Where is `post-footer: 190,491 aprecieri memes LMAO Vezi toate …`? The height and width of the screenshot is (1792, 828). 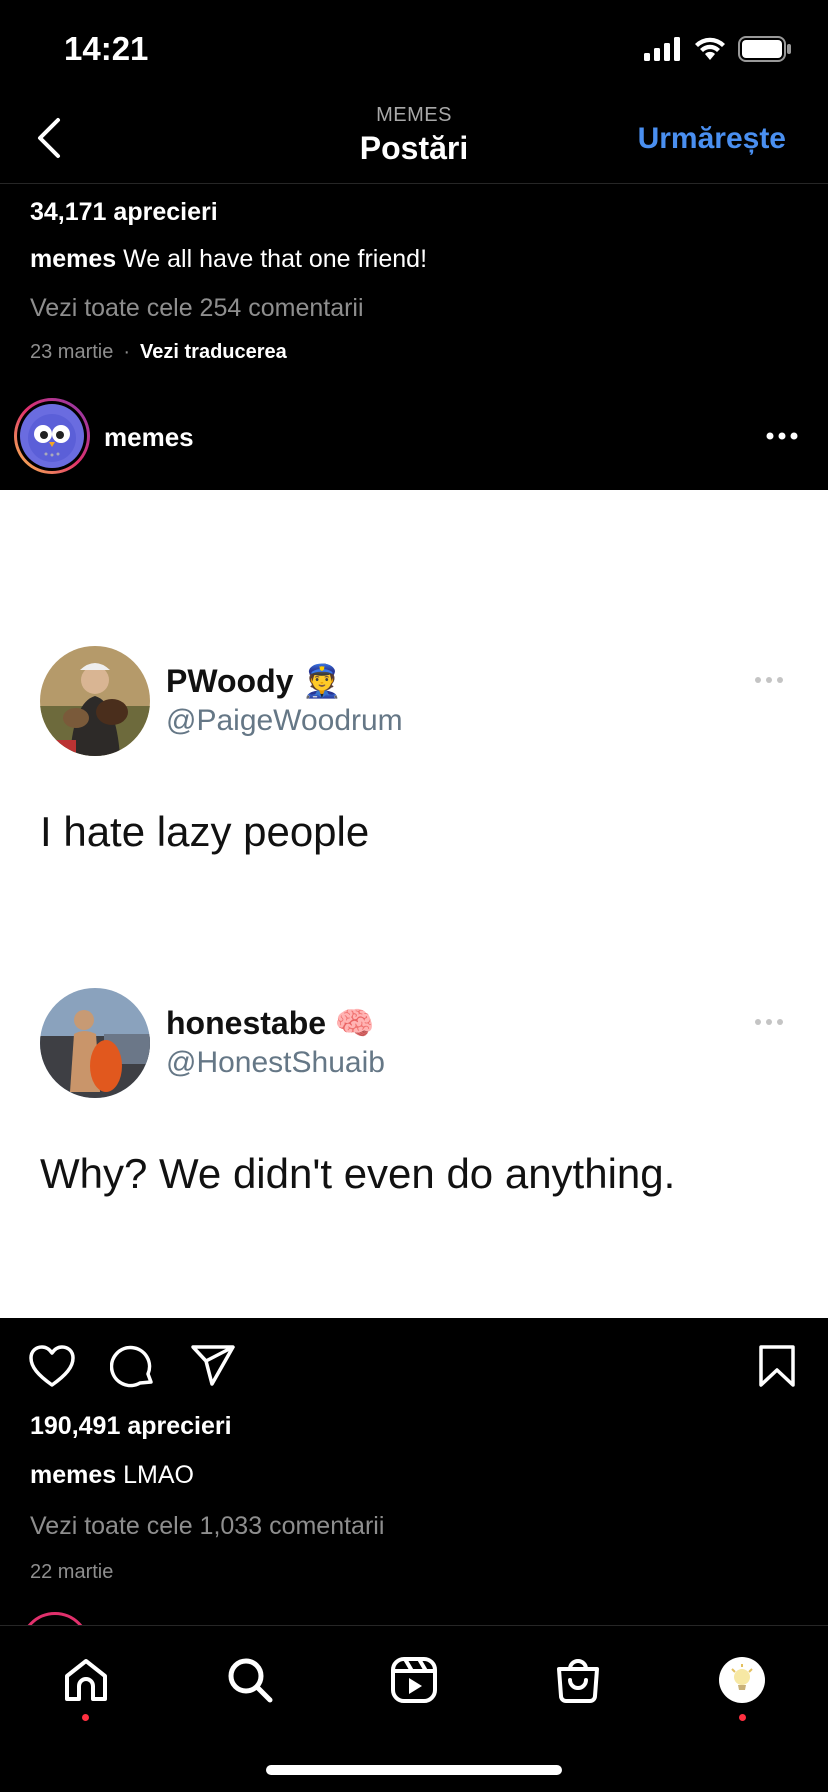
post-footer: 190,491 aprecieri memes LMAO Vezi toate … is located at coordinates (415, 1498).